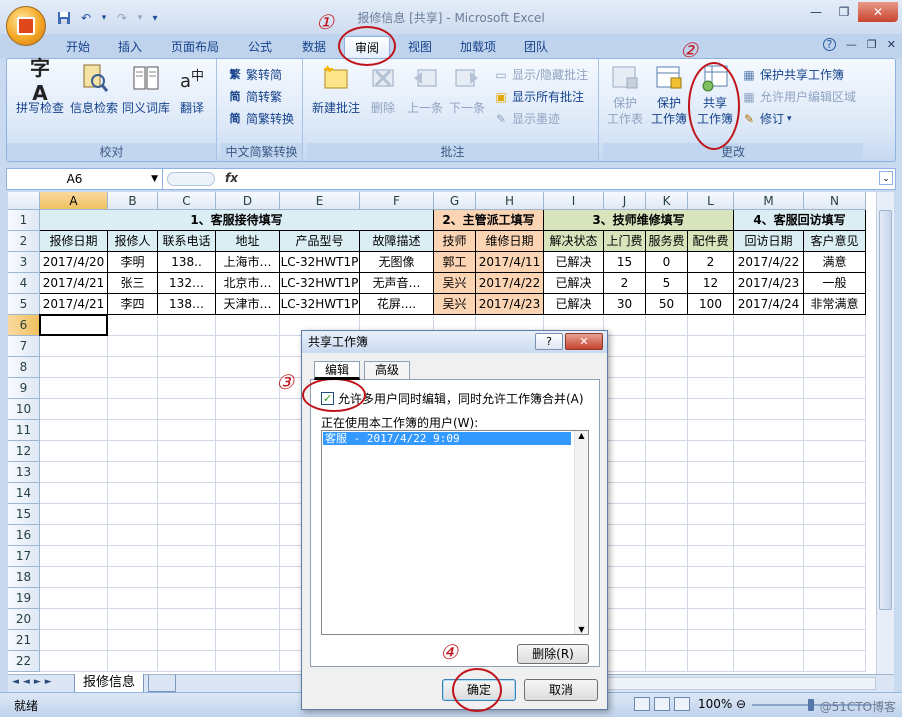  I want to click on column-header: F, so click(397, 201).